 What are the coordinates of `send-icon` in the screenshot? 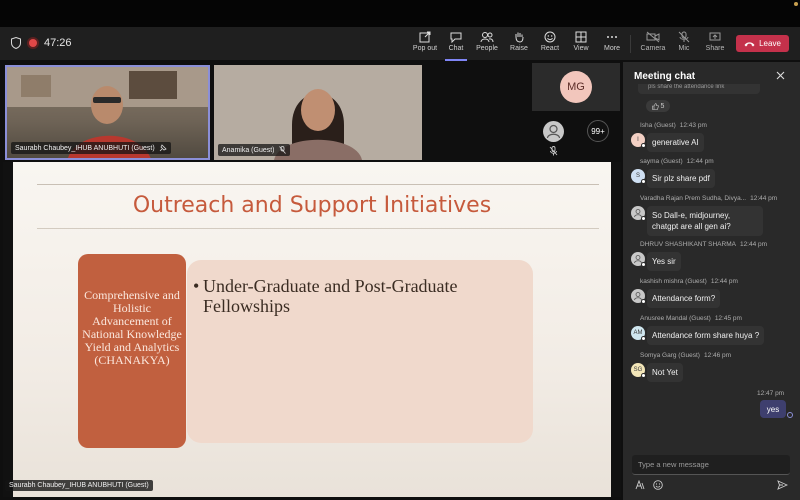 It's located at (782, 485).